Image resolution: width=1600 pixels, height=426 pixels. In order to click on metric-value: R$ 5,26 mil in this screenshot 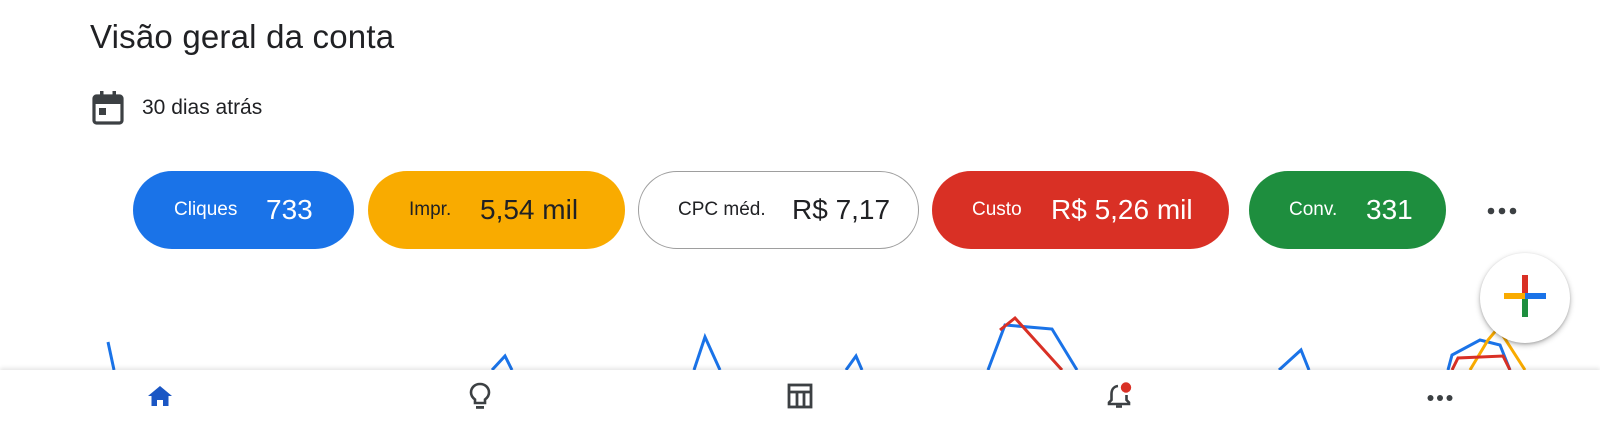, I will do `click(1122, 209)`.